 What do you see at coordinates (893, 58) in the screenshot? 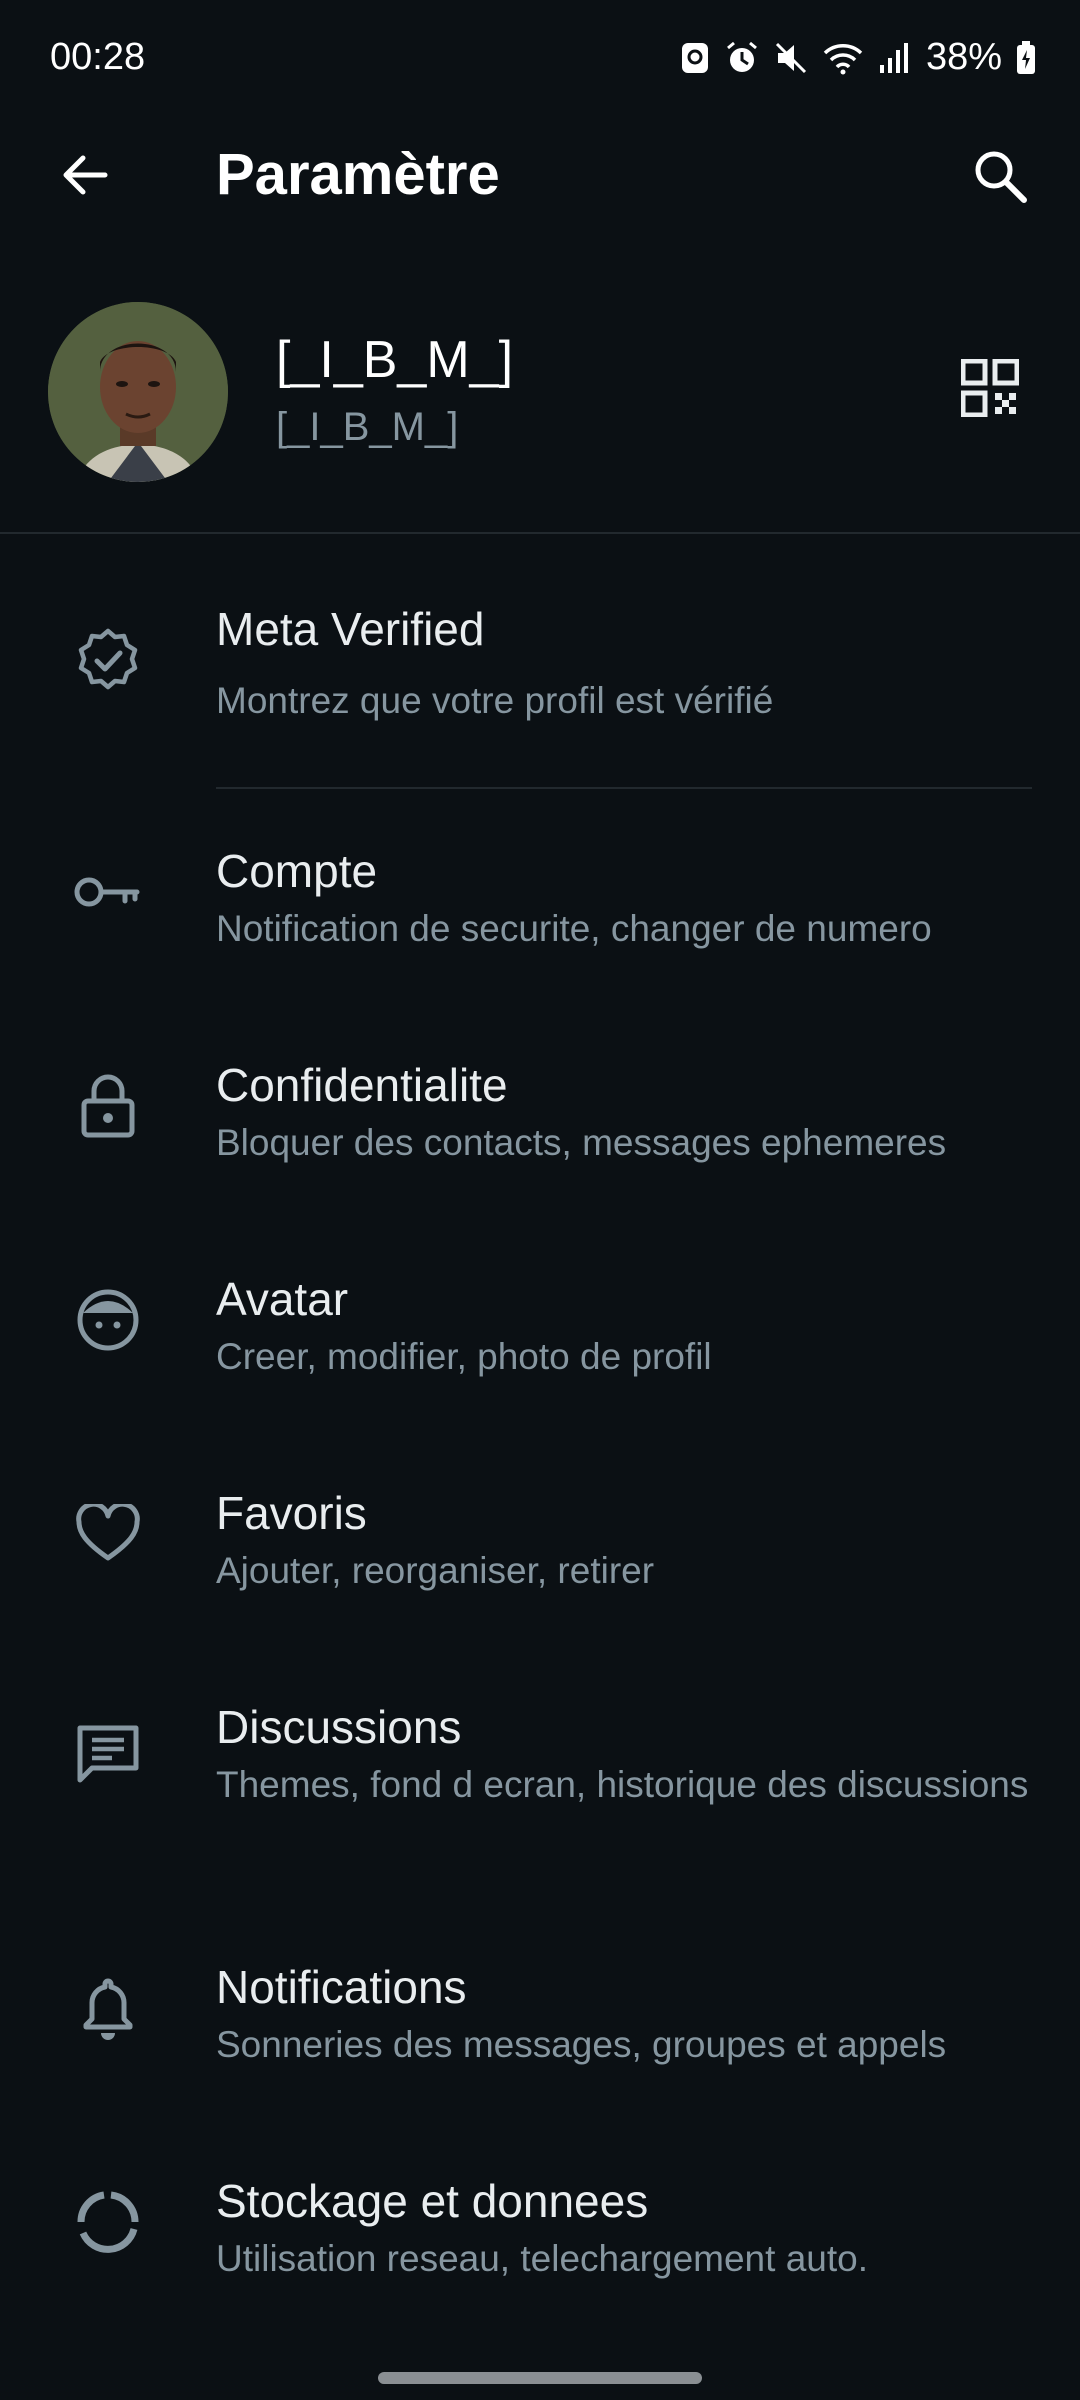
I see `signal-icon` at bounding box center [893, 58].